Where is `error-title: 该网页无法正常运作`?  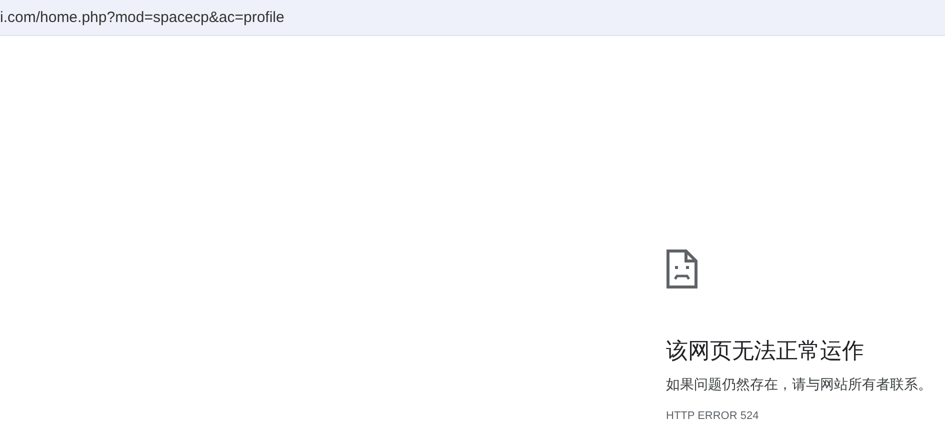
error-title: 该网页无法正常运作 is located at coordinates (765, 352).